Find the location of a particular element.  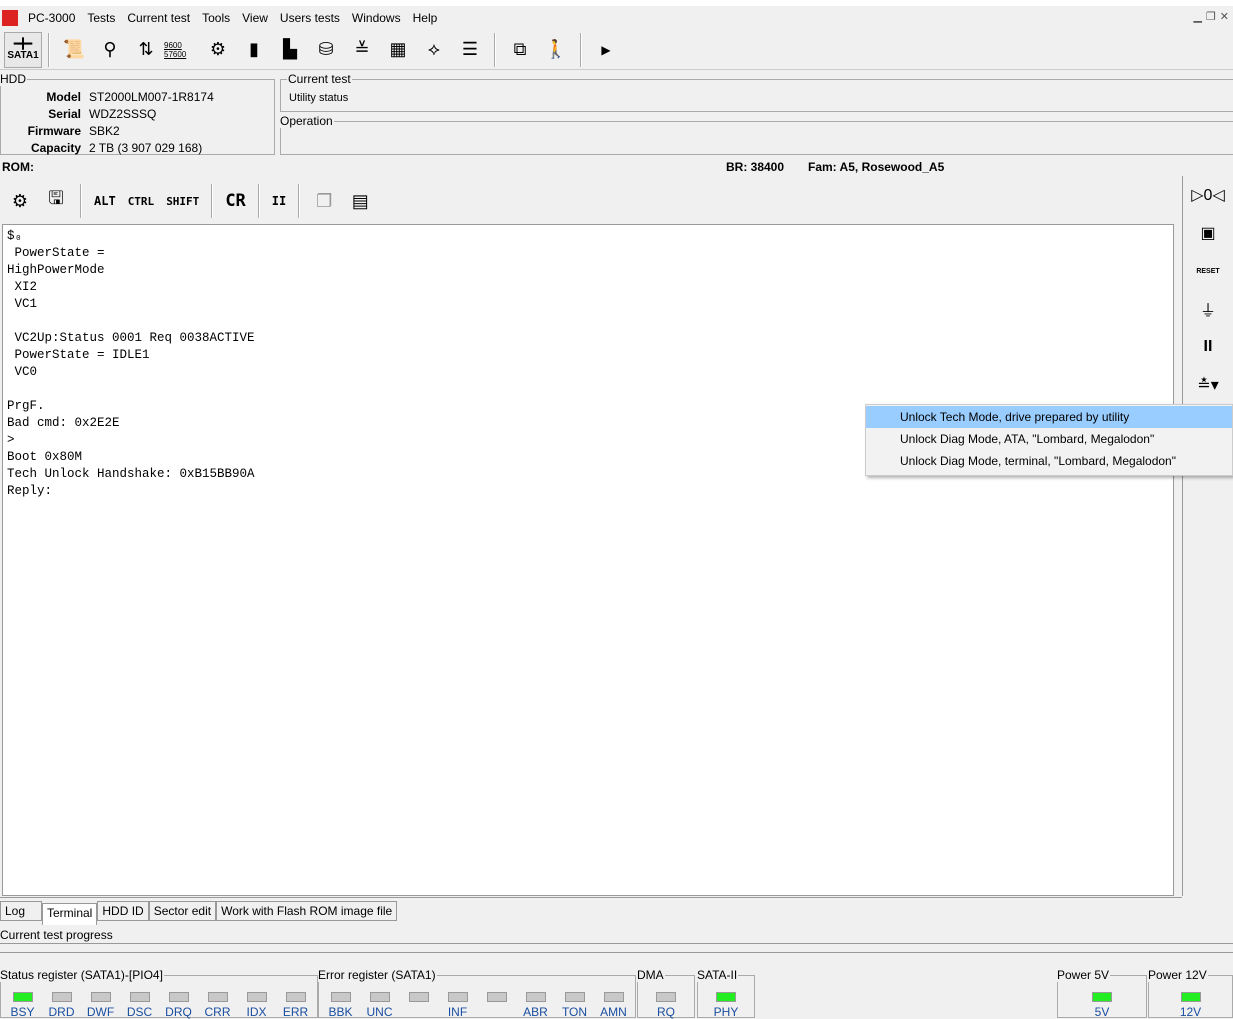

panel-legend: Status register (SATA1)-[PIO4] is located at coordinates (81, 975).